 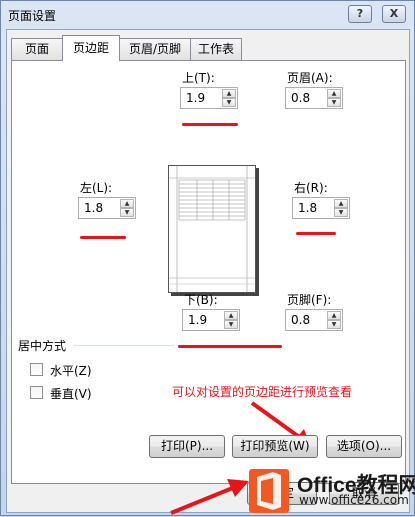 I want to click on left-margin-label: 左(L):, so click(x=96, y=188).